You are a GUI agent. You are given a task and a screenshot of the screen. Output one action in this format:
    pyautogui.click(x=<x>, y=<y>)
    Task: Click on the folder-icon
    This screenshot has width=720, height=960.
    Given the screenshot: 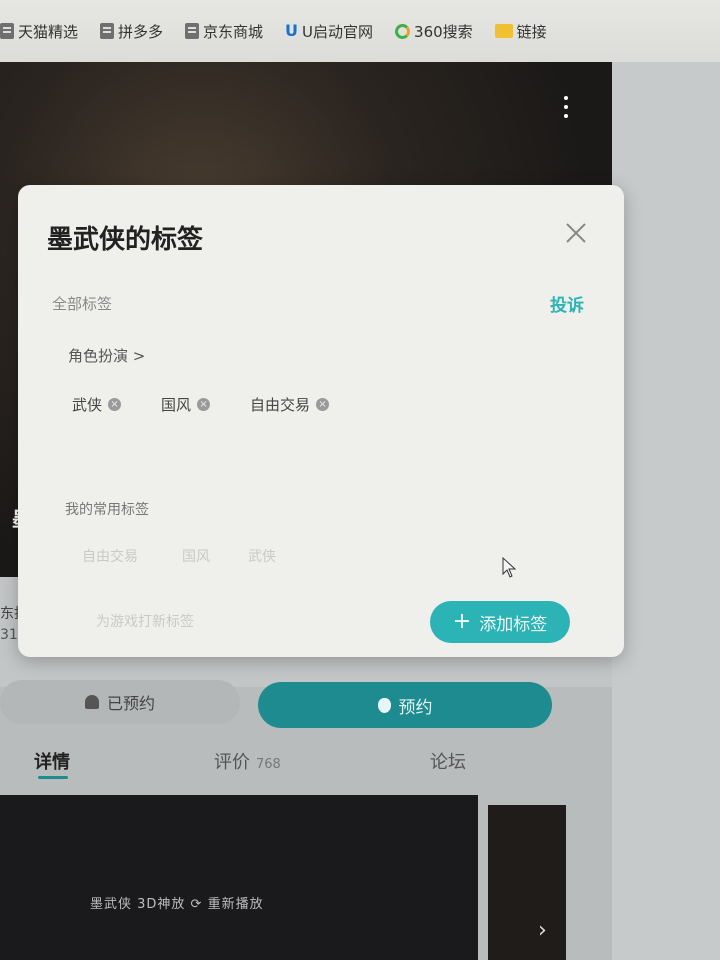 What is the action you would take?
    pyautogui.click(x=503, y=31)
    